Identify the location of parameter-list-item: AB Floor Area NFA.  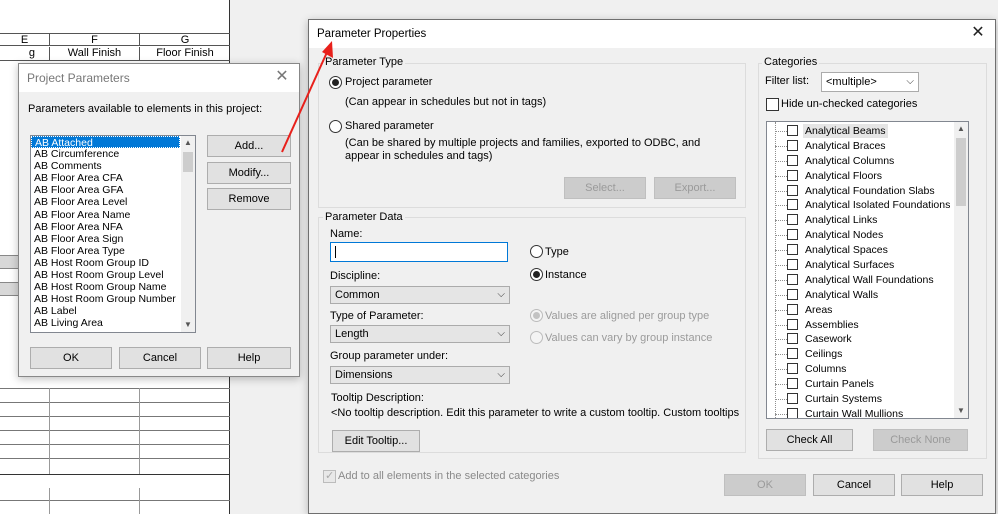
(105, 227).